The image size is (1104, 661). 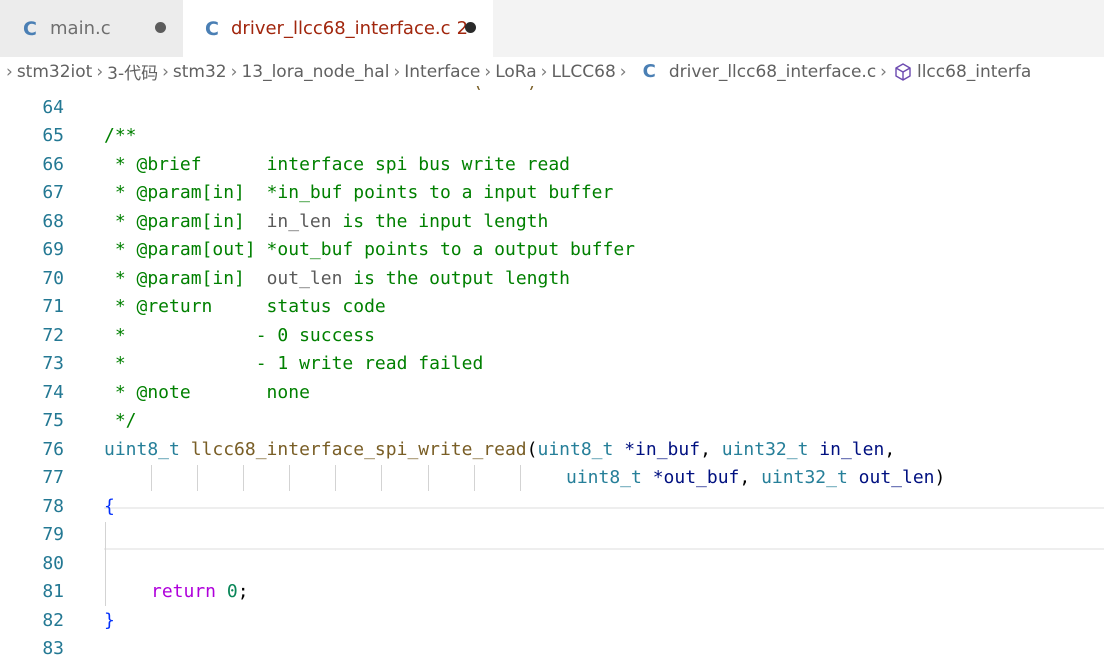 I want to click on code-line: * @note none, so click(x=207, y=392).